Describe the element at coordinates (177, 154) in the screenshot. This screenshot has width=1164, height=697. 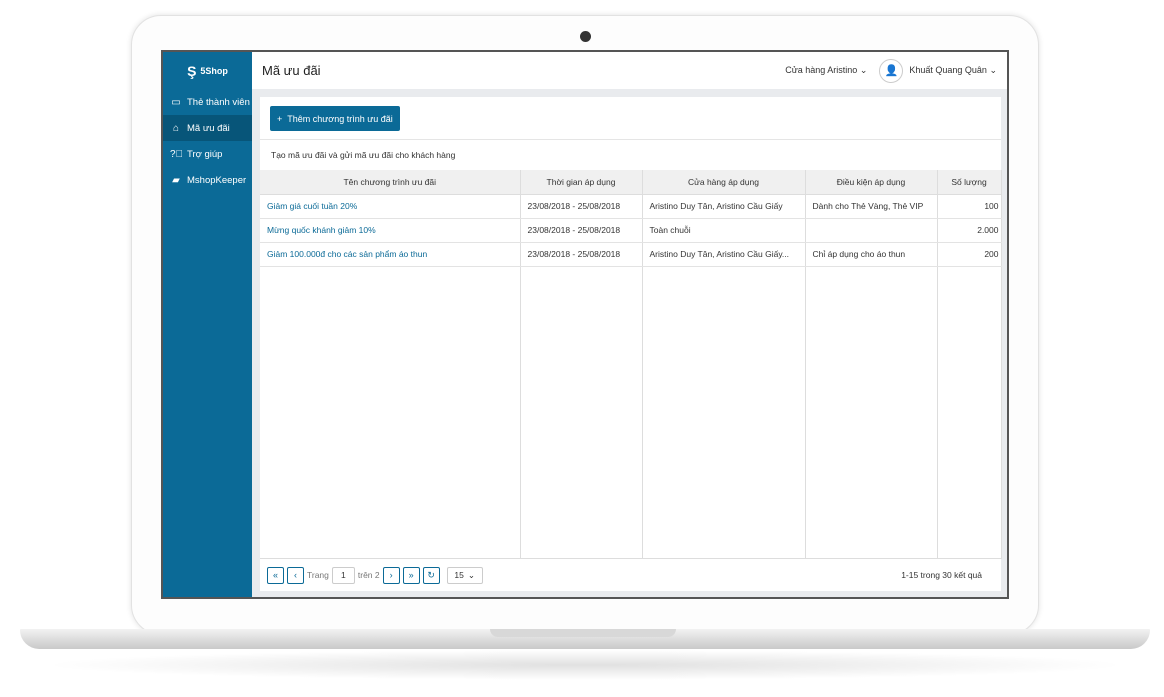
I see `help-icon: ?⃝` at that location.